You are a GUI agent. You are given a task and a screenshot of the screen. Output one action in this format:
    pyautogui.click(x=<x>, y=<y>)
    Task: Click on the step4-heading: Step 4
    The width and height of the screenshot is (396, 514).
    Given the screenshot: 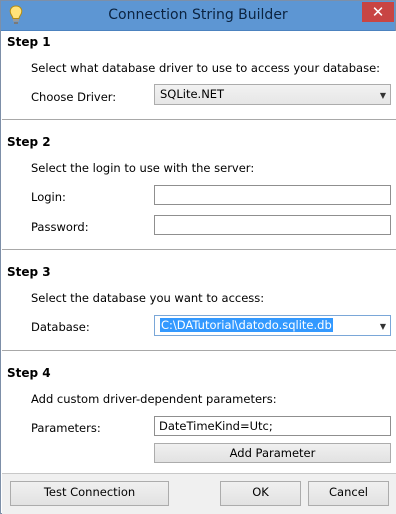 What is the action you would take?
    pyautogui.click(x=29, y=373)
    